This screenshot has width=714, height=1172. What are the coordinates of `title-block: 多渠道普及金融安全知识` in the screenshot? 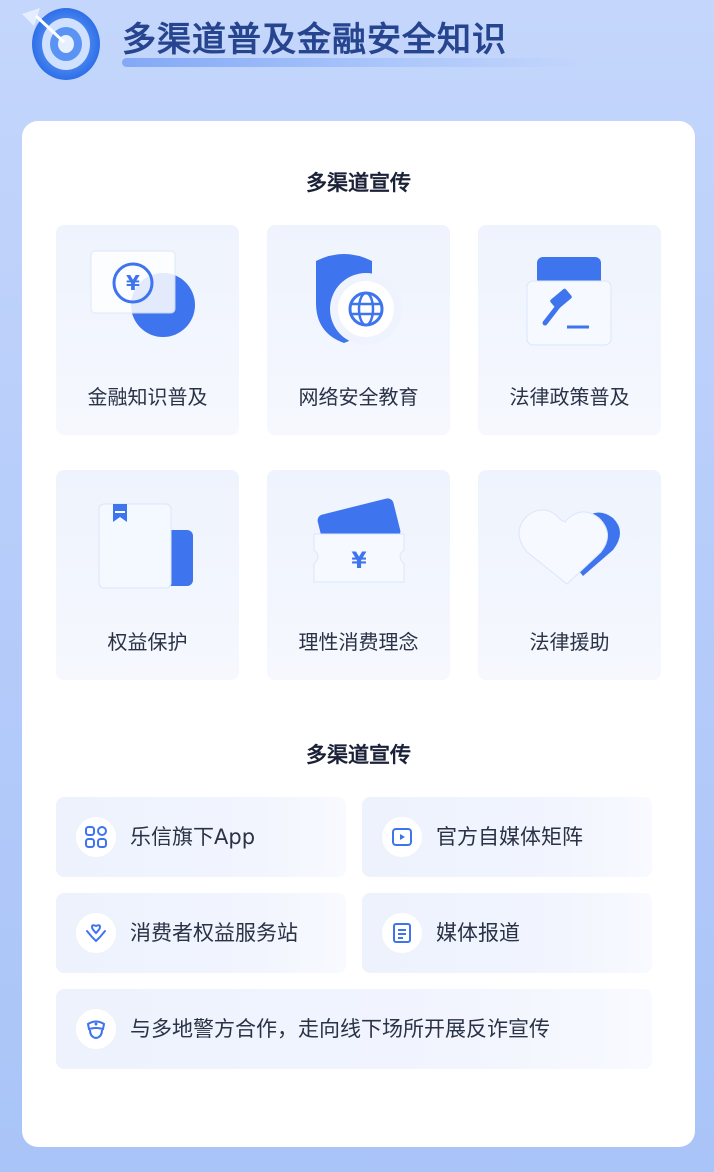 It's located at (352, 42).